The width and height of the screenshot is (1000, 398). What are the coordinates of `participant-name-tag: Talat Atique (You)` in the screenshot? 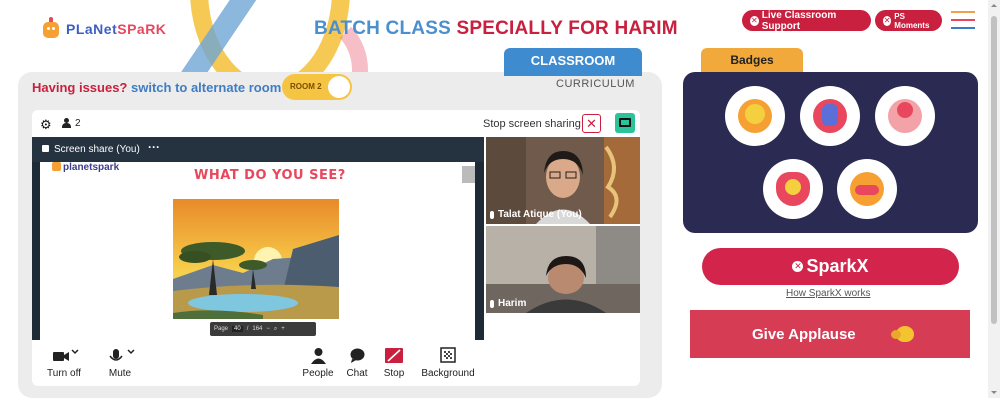 It's located at (536, 214).